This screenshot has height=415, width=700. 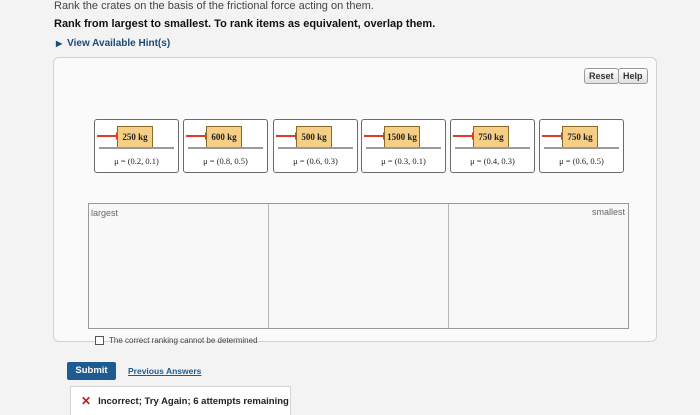 What do you see at coordinates (224, 137) in the screenshot?
I see `crate-mass: 600 kg` at bounding box center [224, 137].